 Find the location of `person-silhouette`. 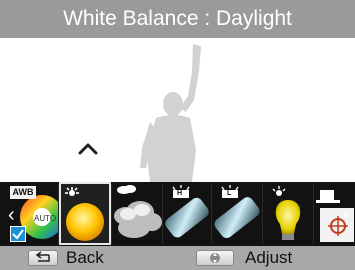

person-silhouette is located at coordinates (170, 113).